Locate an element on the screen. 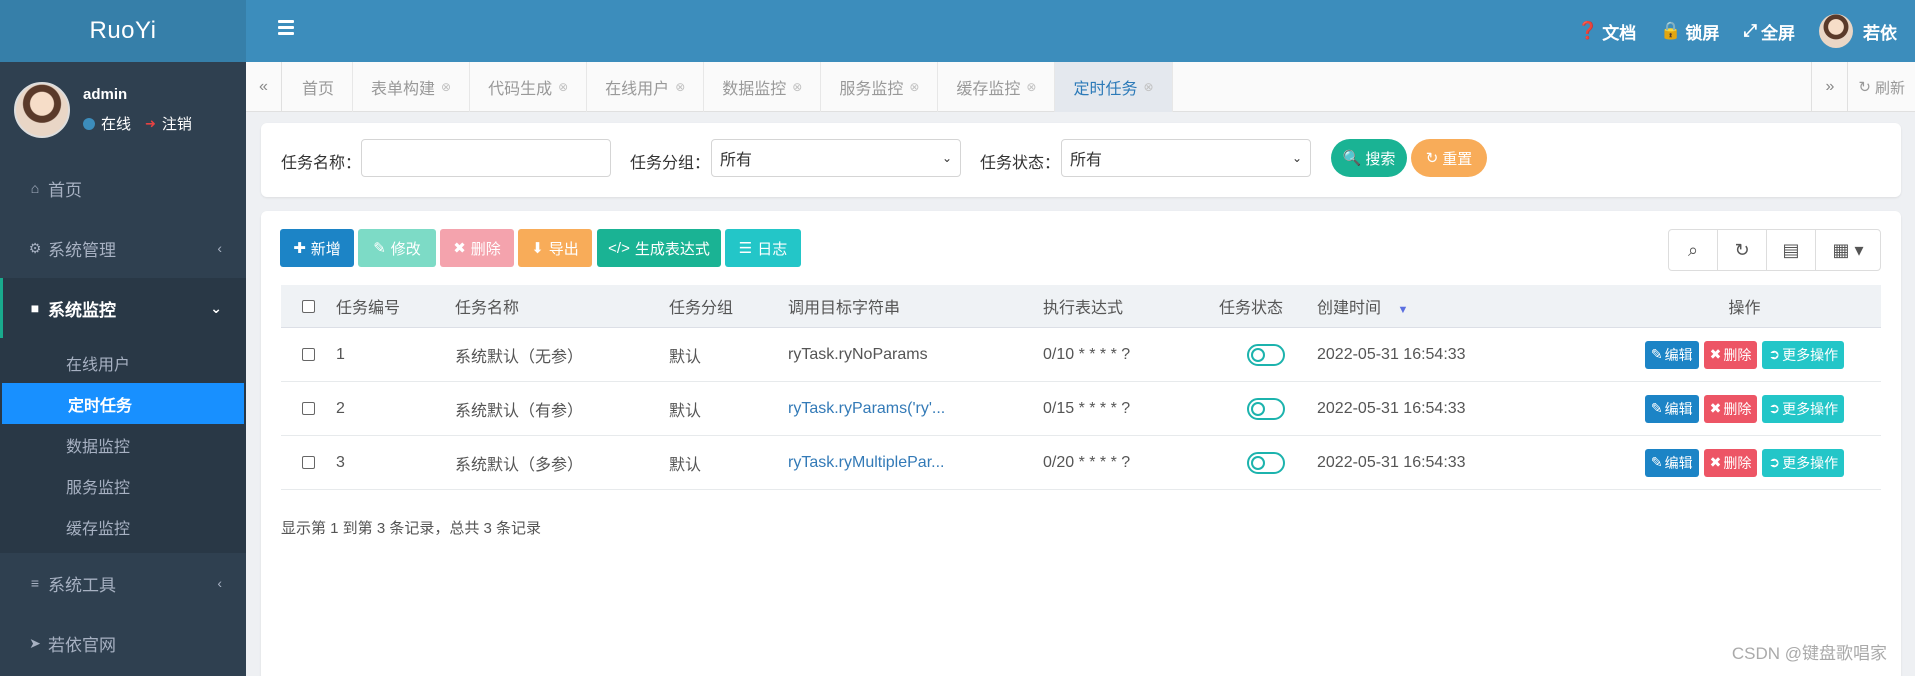 This screenshot has height=676, width=1915. menu-toggle-icon is located at coordinates (286, 29).